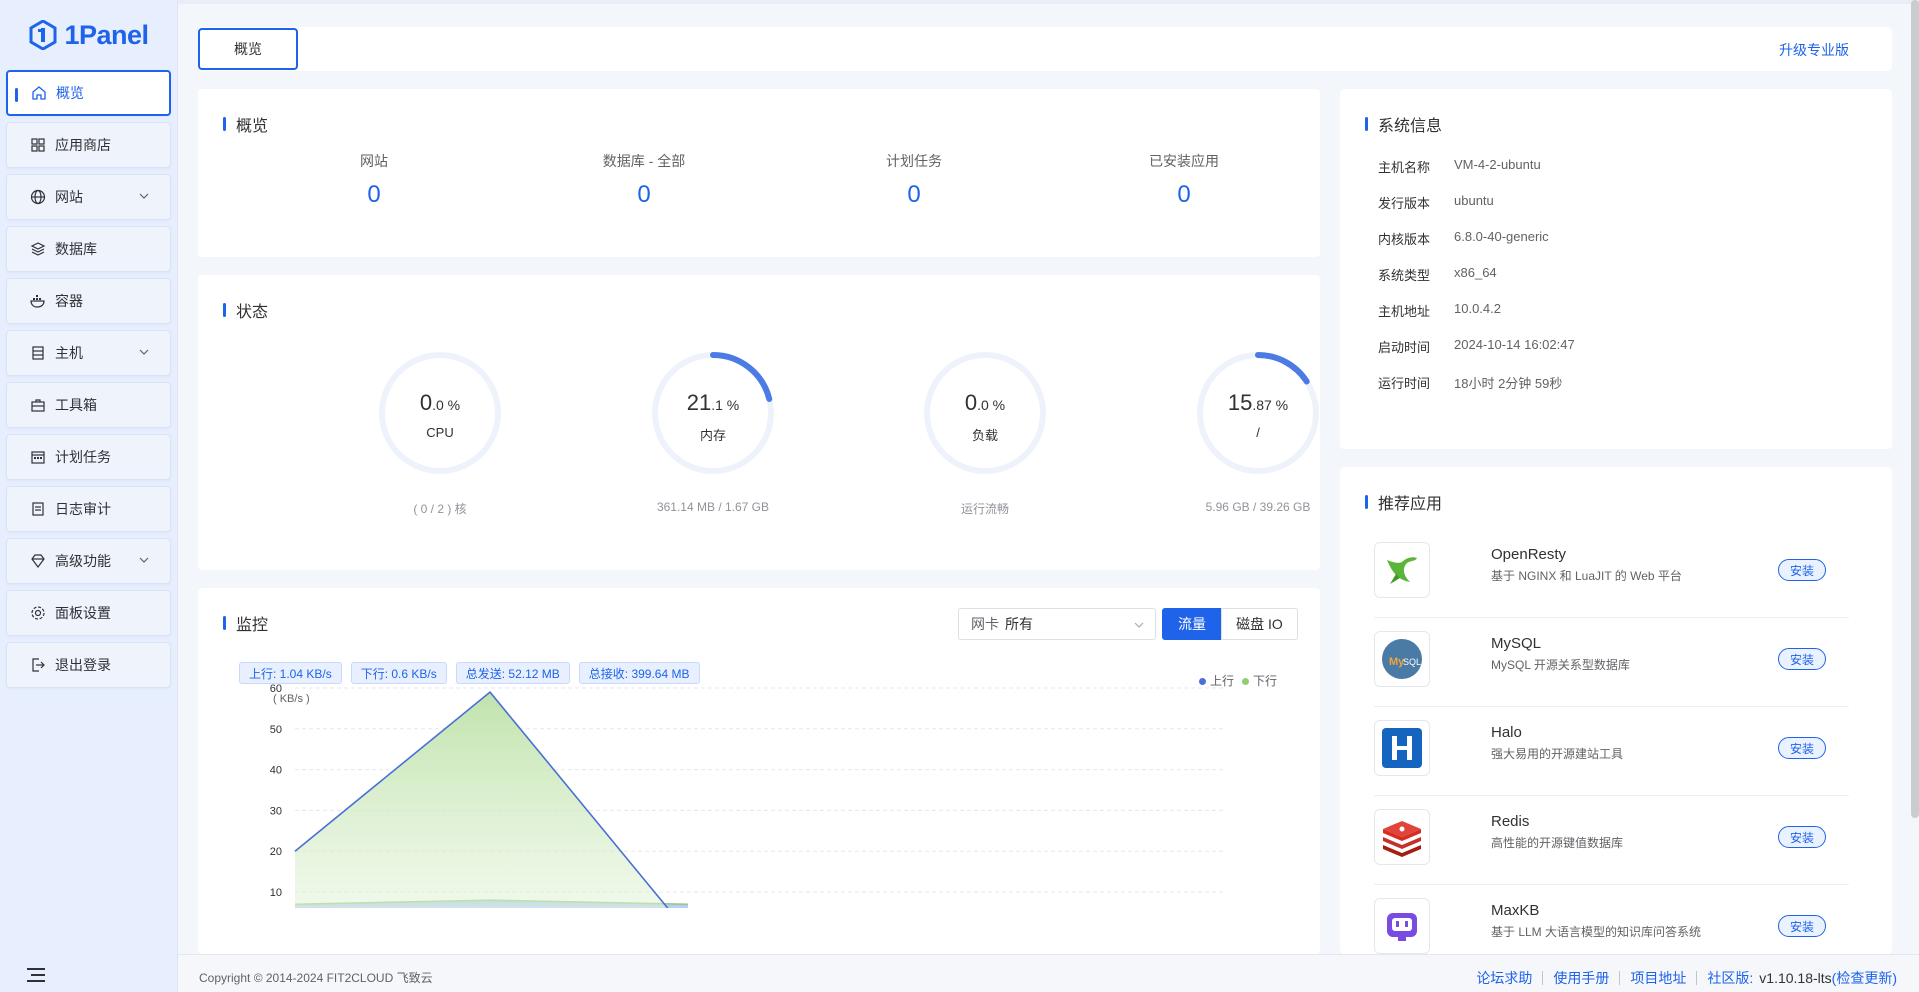  What do you see at coordinates (1402, 837) in the screenshot?
I see `redis-icon` at bounding box center [1402, 837].